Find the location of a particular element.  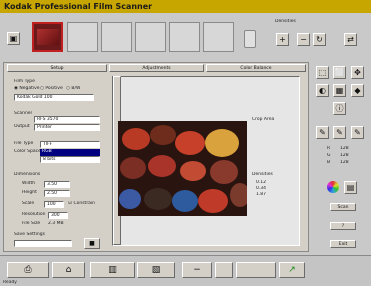

crop-area-label: Crop Area is located at coordinates (263, 119).